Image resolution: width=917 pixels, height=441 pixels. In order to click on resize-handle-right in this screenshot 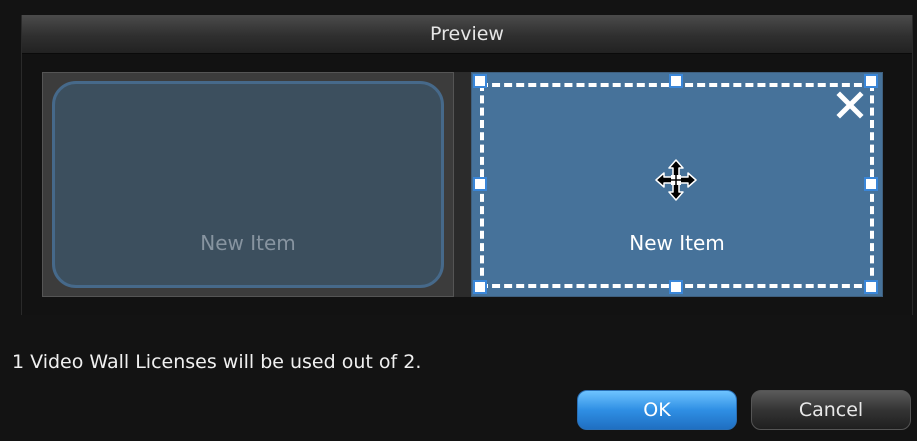, I will do `click(871, 184)`.